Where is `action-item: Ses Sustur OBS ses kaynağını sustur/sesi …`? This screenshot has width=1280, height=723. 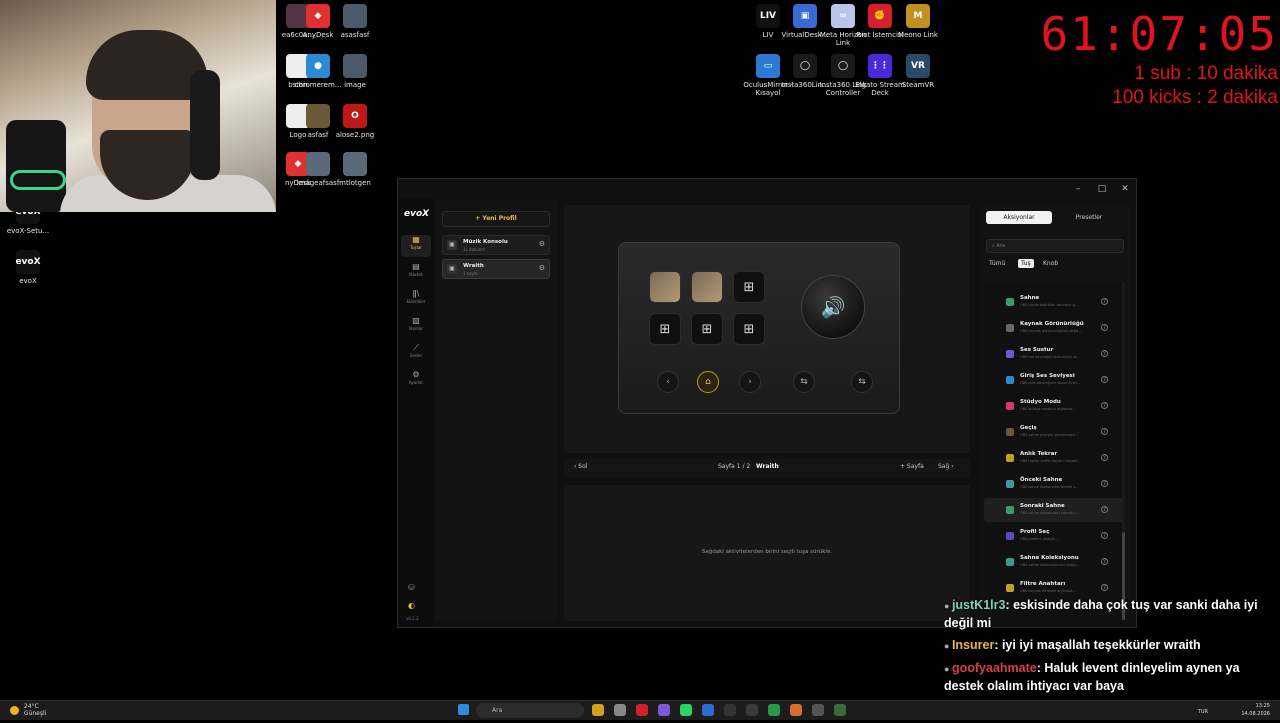 action-item: Ses Sustur OBS ses kaynağını sustur/sesi … is located at coordinates (1054, 354).